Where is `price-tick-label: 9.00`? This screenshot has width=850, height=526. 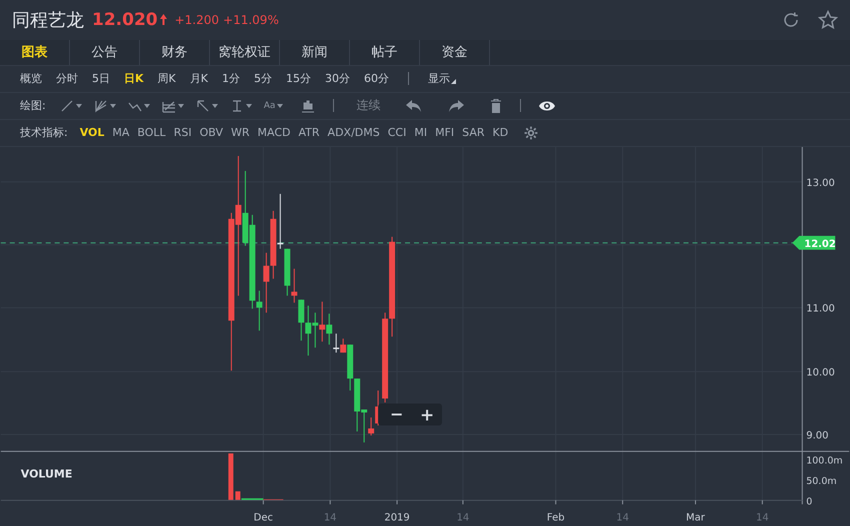 price-tick-label: 9.00 is located at coordinates (817, 436).